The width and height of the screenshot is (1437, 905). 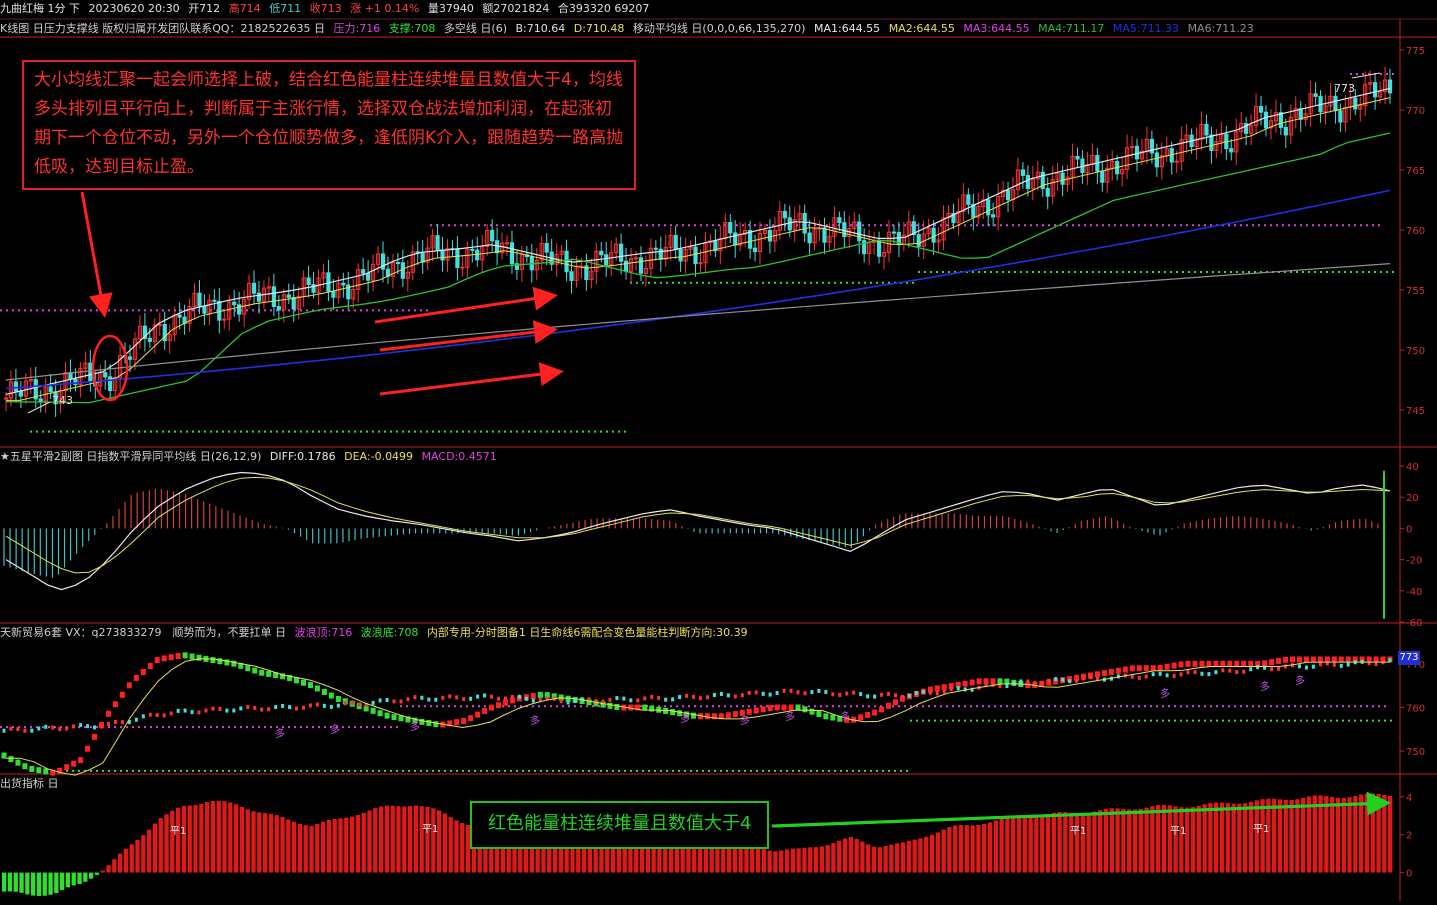 What do you see at coordinates (130, 456) in the screenshot?
I see `macd-label: ★五星平滑2副图 日指数平滑异同平均线 日(26,12,9)` at bounding box center [130, 456].